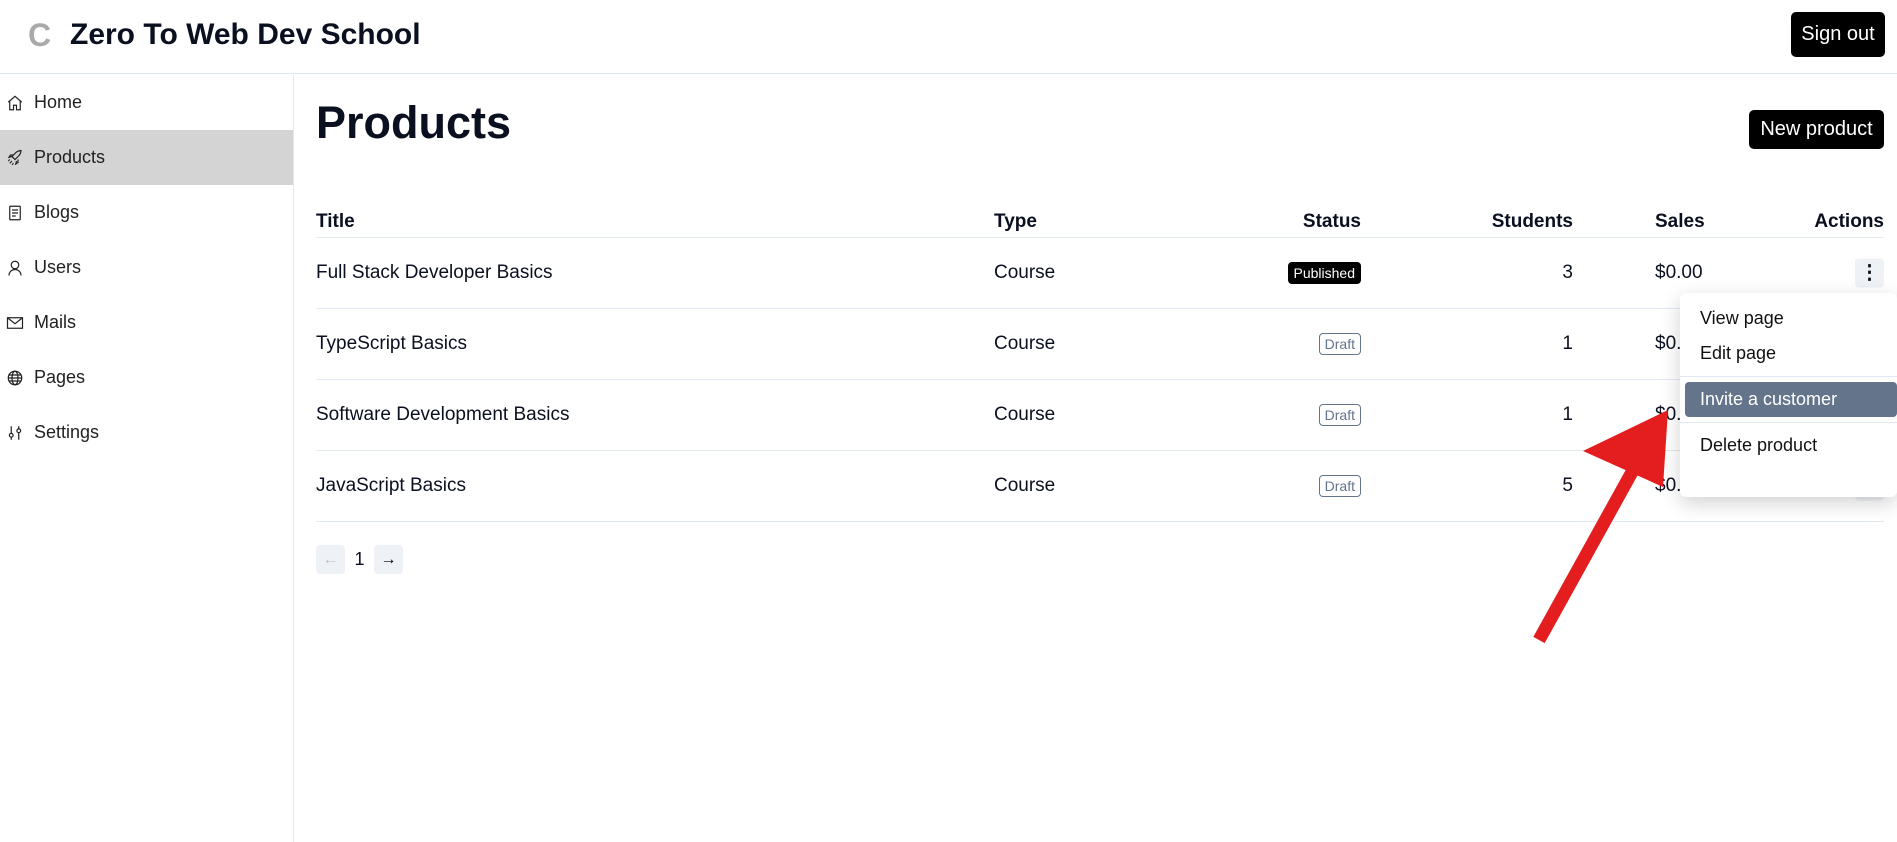 The width and height of the screenshot is (1897, 842). I want to click on sidebar-item-label: Home, so click(58, 102).